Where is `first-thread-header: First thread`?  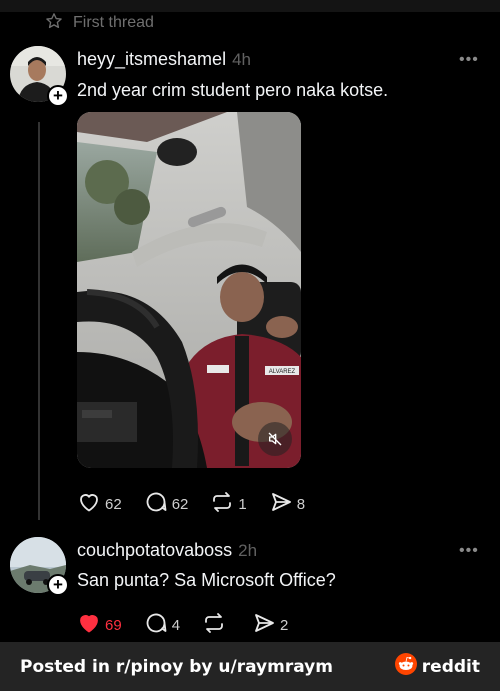
first-thread-header: First thread is located at coordinates (99, 23).